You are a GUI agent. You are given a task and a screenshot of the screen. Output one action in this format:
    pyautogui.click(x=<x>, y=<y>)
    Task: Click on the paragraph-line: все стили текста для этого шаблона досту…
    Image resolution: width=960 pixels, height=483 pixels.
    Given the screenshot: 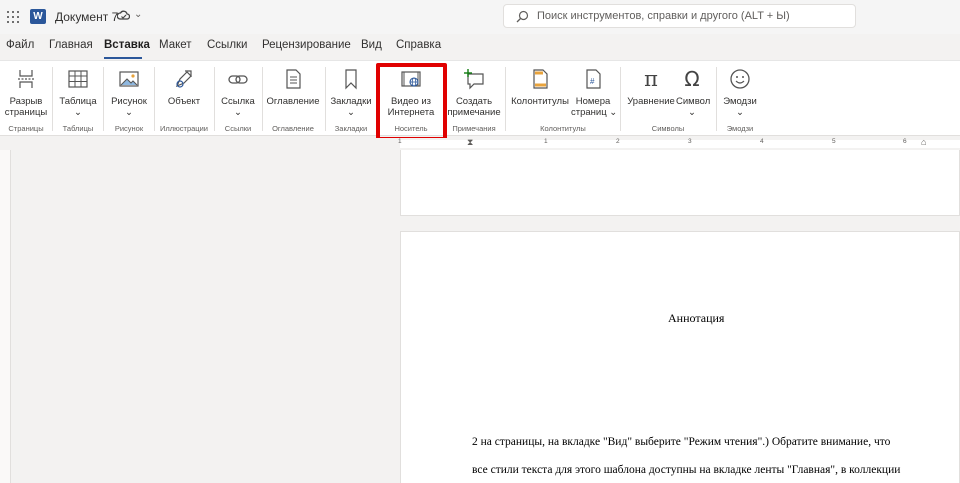 What is the action you would take?
    pyautogui.click(x=686, y=470)
    